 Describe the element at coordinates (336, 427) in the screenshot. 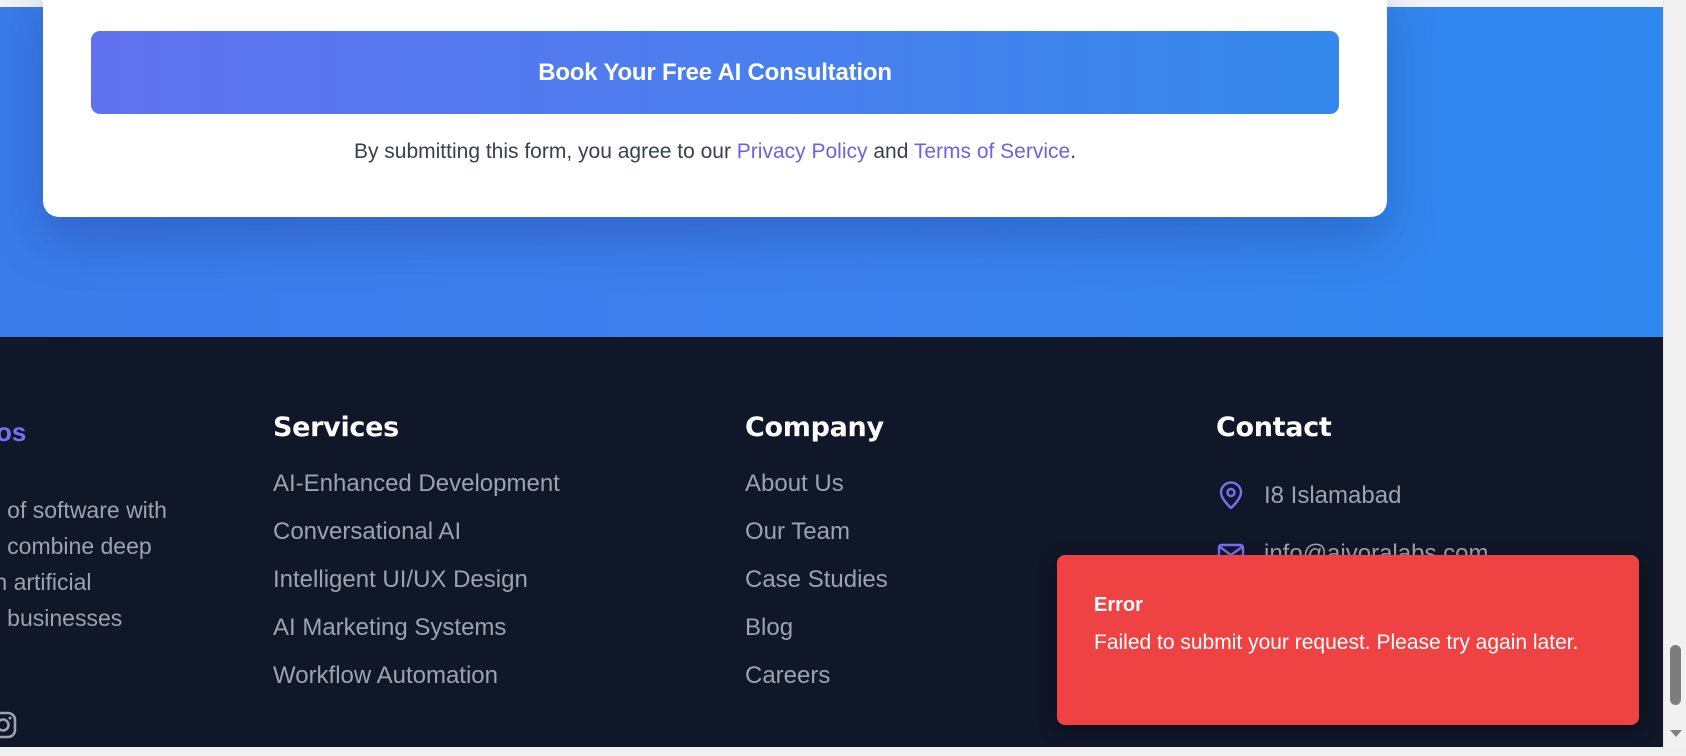

I see `services-heading: Services` at that location.